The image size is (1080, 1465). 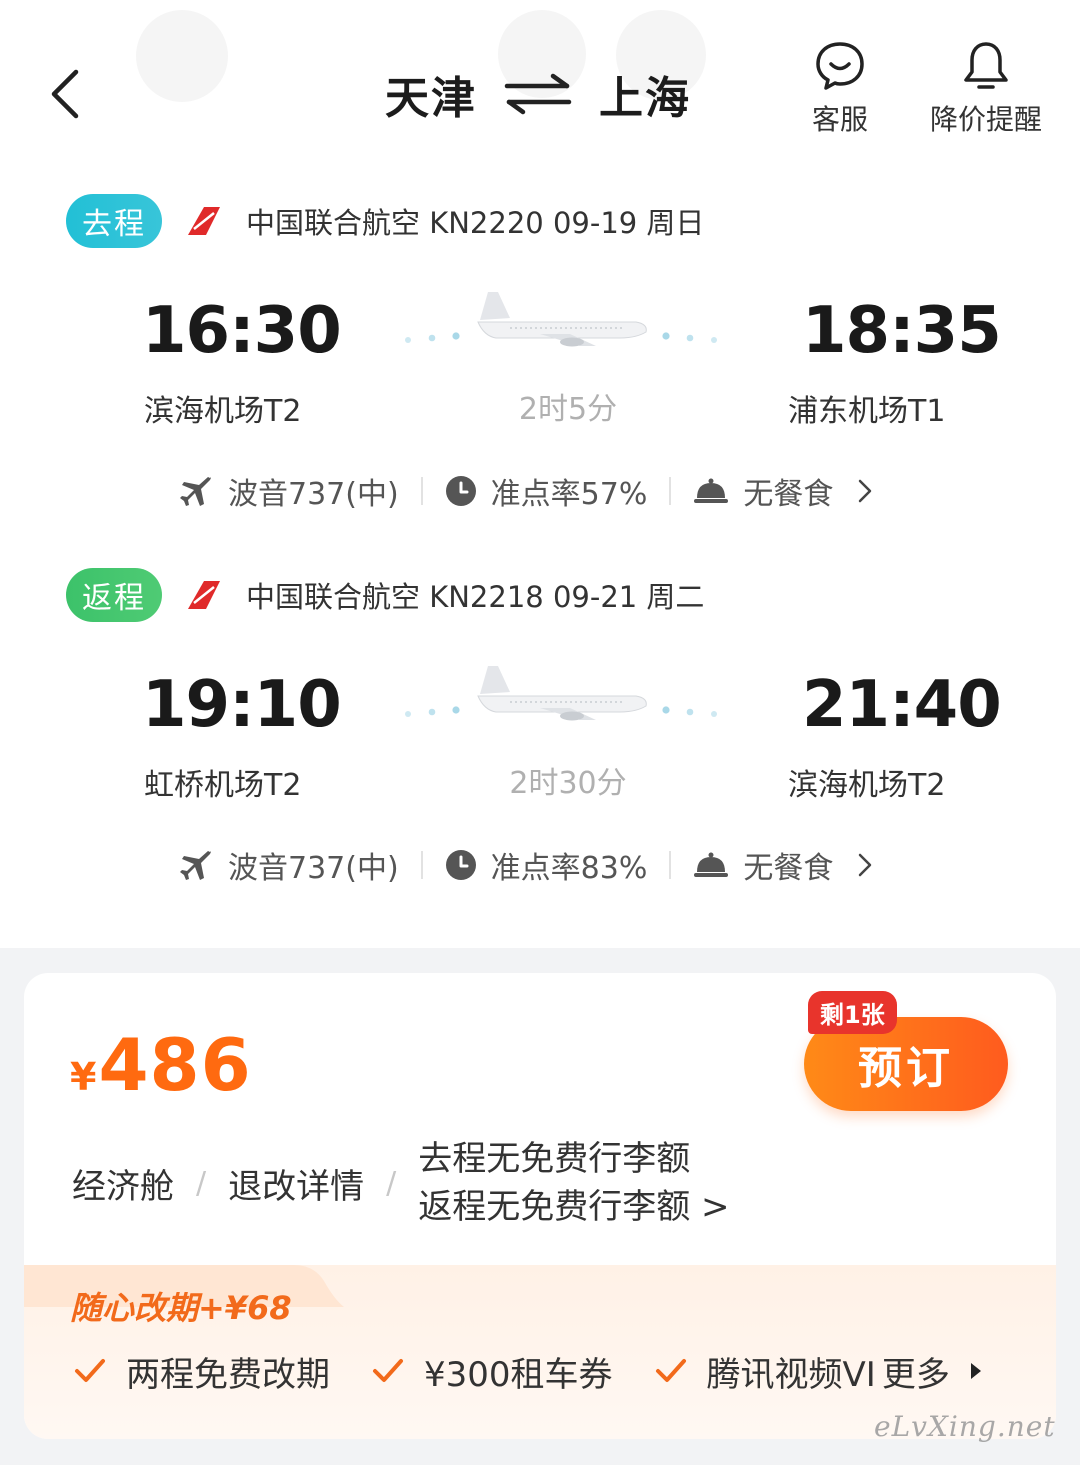 I want to click on on-time-label: 准点率57%, so click(x=569, y=494).